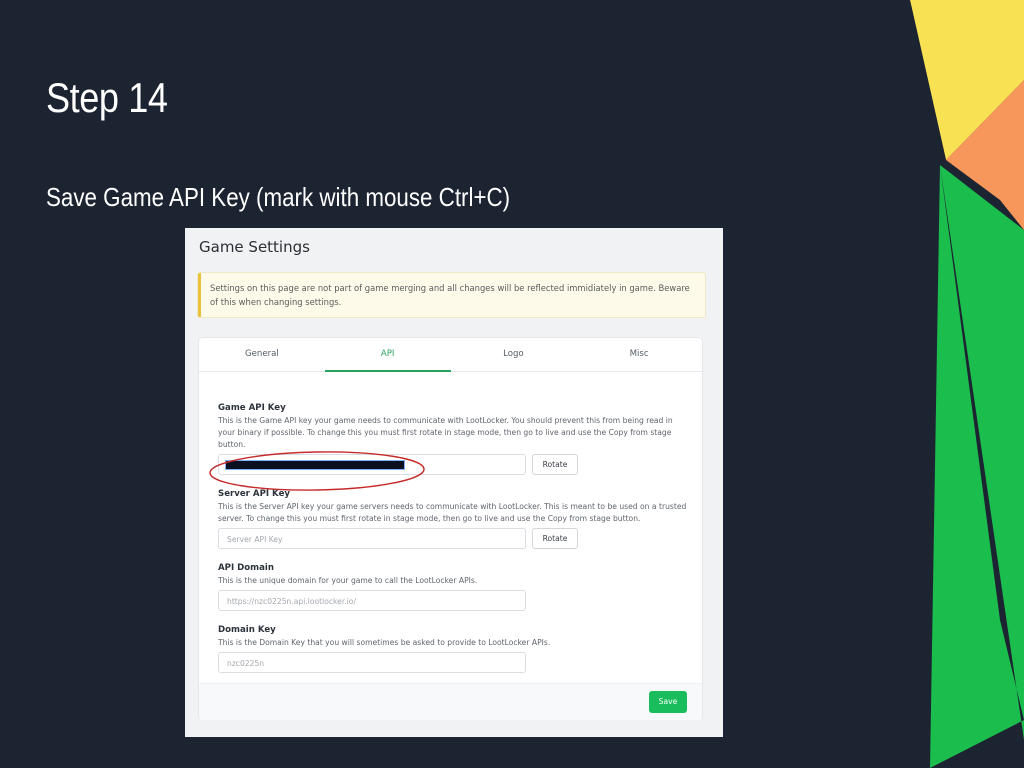 This screenshot has height=768, width=1024. I want to click on tab-api: API, so click(387, 355).